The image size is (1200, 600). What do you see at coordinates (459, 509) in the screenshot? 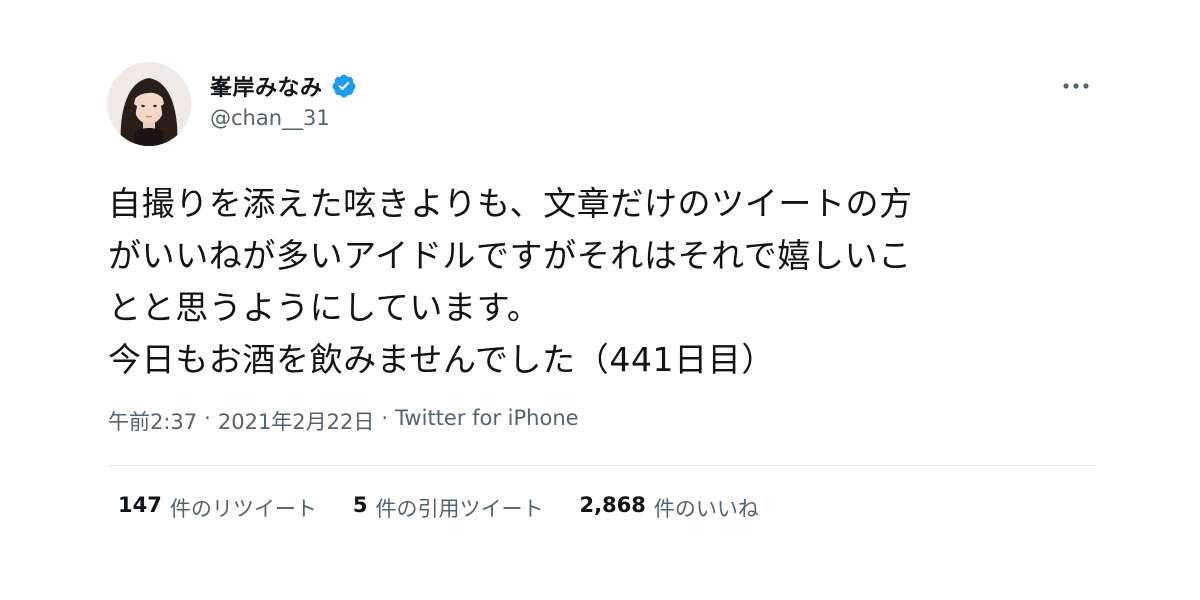
I see `quote-tweets-label: 件の引用ツイート` at bounding box center [459, 509].